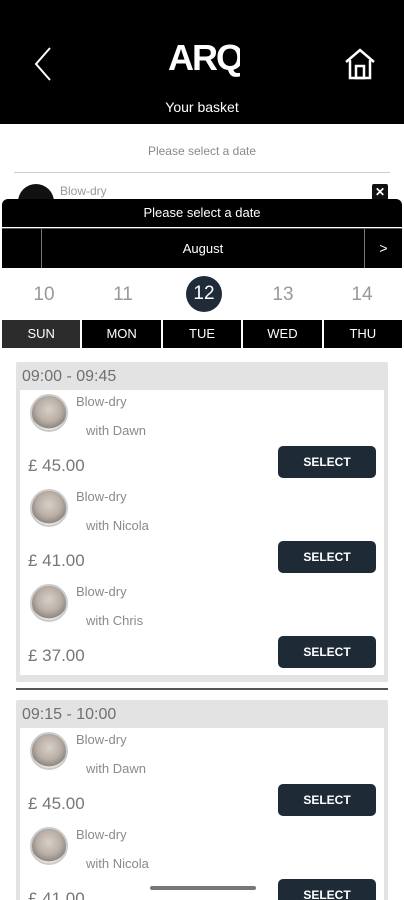 The width and height of the screenshot is (404, 900). I want to click on next-month-button: >, so click(383, 248).